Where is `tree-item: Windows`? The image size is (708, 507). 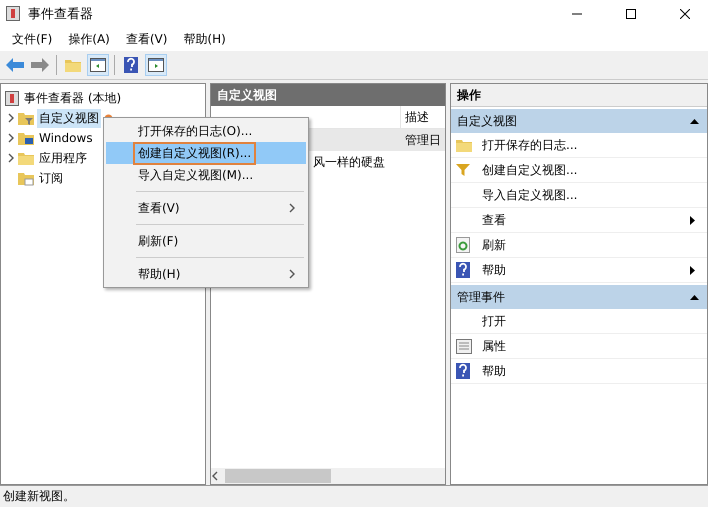
tree-item: Windows is located at coordinates (66, 138).